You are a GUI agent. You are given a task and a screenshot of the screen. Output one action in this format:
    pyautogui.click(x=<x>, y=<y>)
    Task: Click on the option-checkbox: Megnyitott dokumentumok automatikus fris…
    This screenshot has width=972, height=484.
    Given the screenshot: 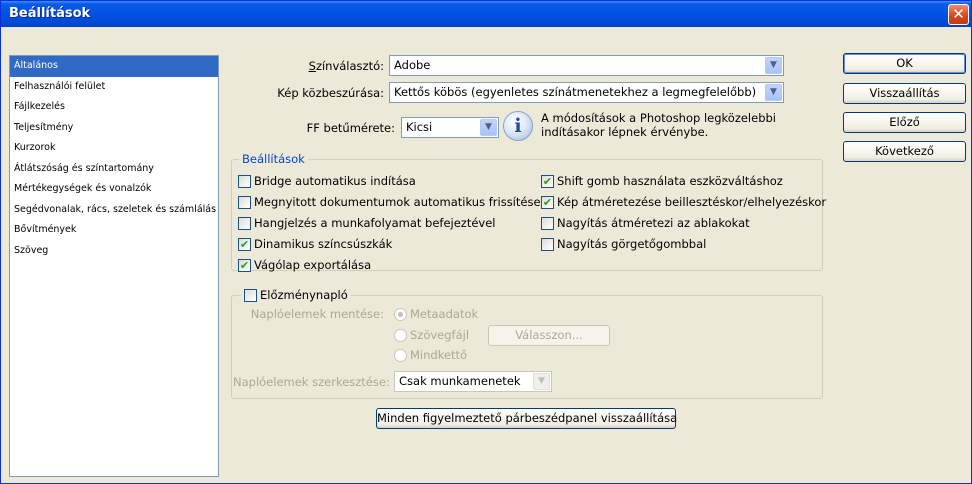 What is the action you would take?
    pyautogui.click(x=389, y=202)
    